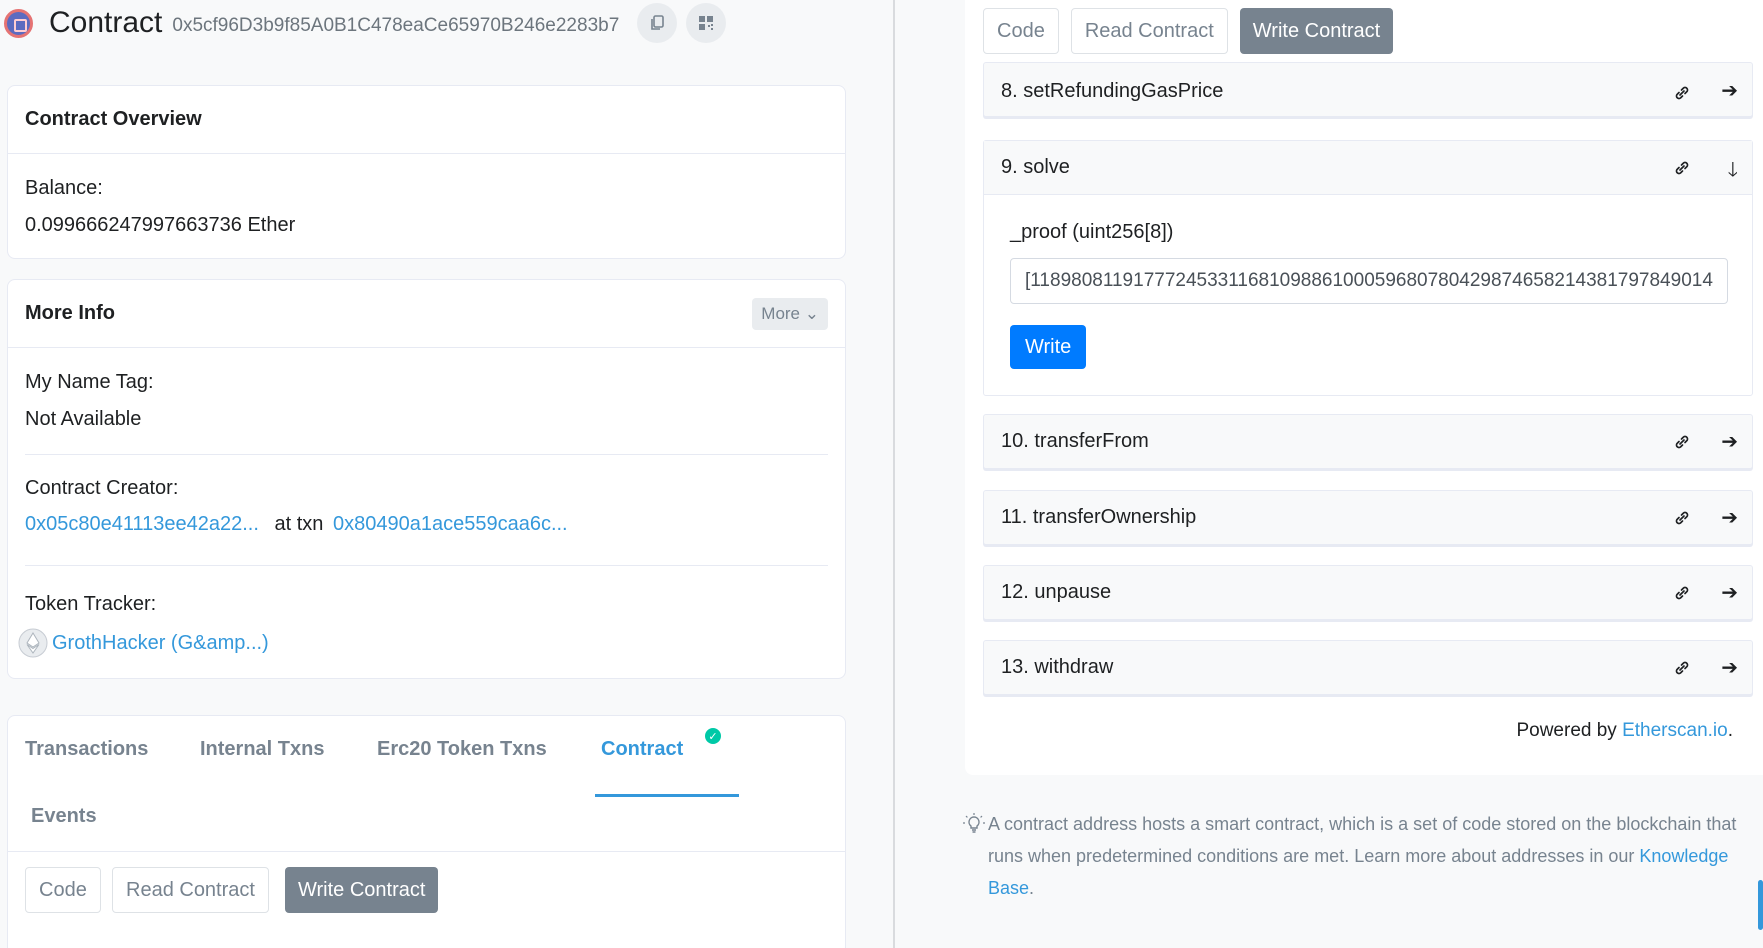 Image resolution: width=1763 pixels, height=948 pixels. What do you see at coordinates (1675, 730) in the screenshot?
I see `etherscan-link: Etherscan.io` at bounding box center [1675, 730].